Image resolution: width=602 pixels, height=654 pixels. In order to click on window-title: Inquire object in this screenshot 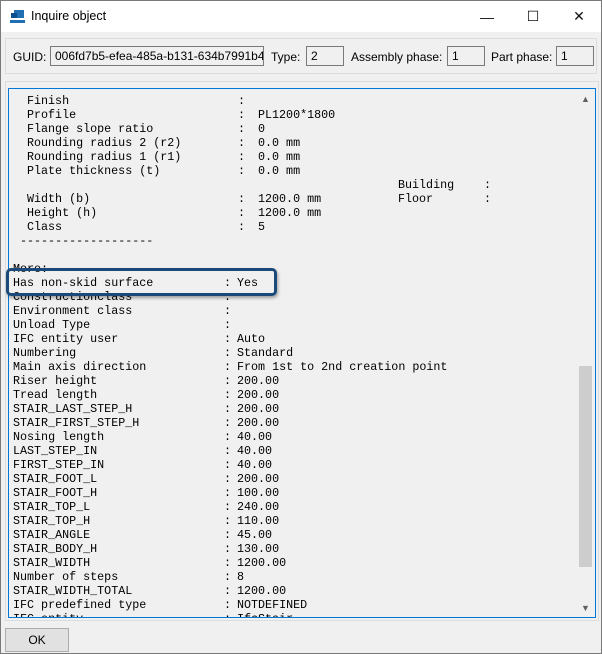, I will do `click(69, 16)`.